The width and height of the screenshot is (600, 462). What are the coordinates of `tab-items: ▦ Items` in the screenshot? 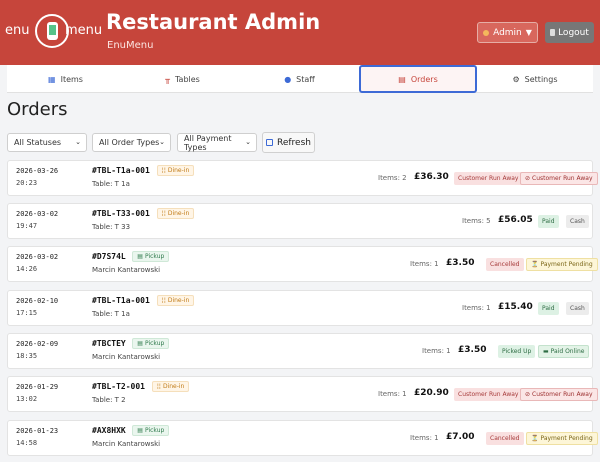 It's located at (65, 79).